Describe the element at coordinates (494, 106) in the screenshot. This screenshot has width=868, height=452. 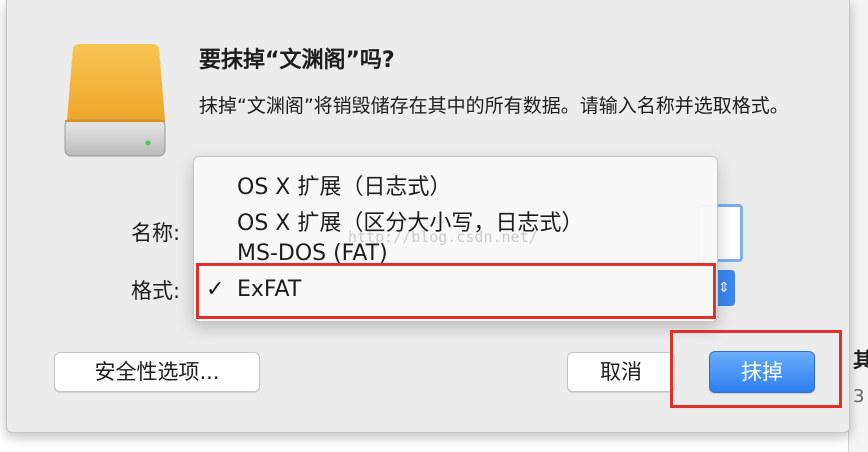
I see `dialog-description: 抹掉“文渊阁”将销毁储存在其中的所有数据。请输入名称并选取格式。` at that location.